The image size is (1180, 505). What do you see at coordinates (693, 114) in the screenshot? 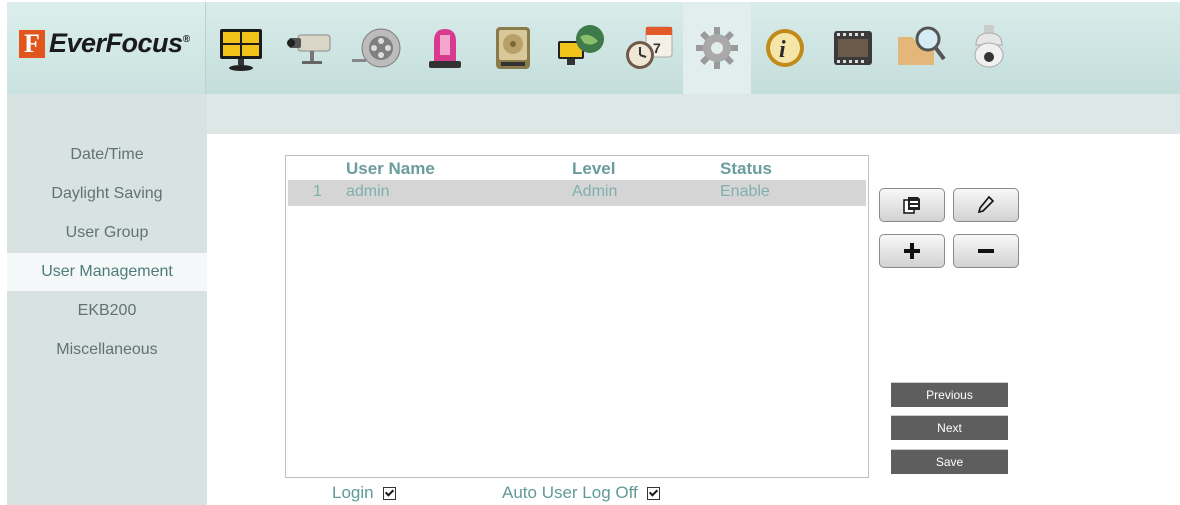
I see `sub-header-bar` at bounding box center [693, 114].